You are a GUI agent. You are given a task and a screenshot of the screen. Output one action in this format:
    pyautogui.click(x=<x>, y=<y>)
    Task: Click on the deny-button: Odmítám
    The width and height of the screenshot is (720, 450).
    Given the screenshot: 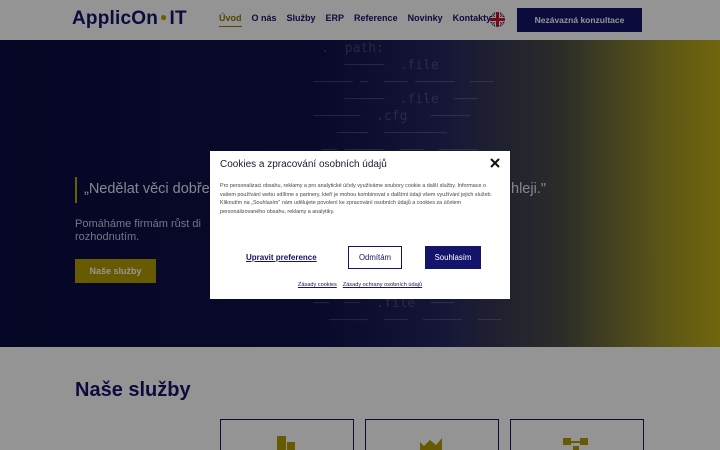 What is the action you would take?
    pyautogui.click(x=375, y=257)
    